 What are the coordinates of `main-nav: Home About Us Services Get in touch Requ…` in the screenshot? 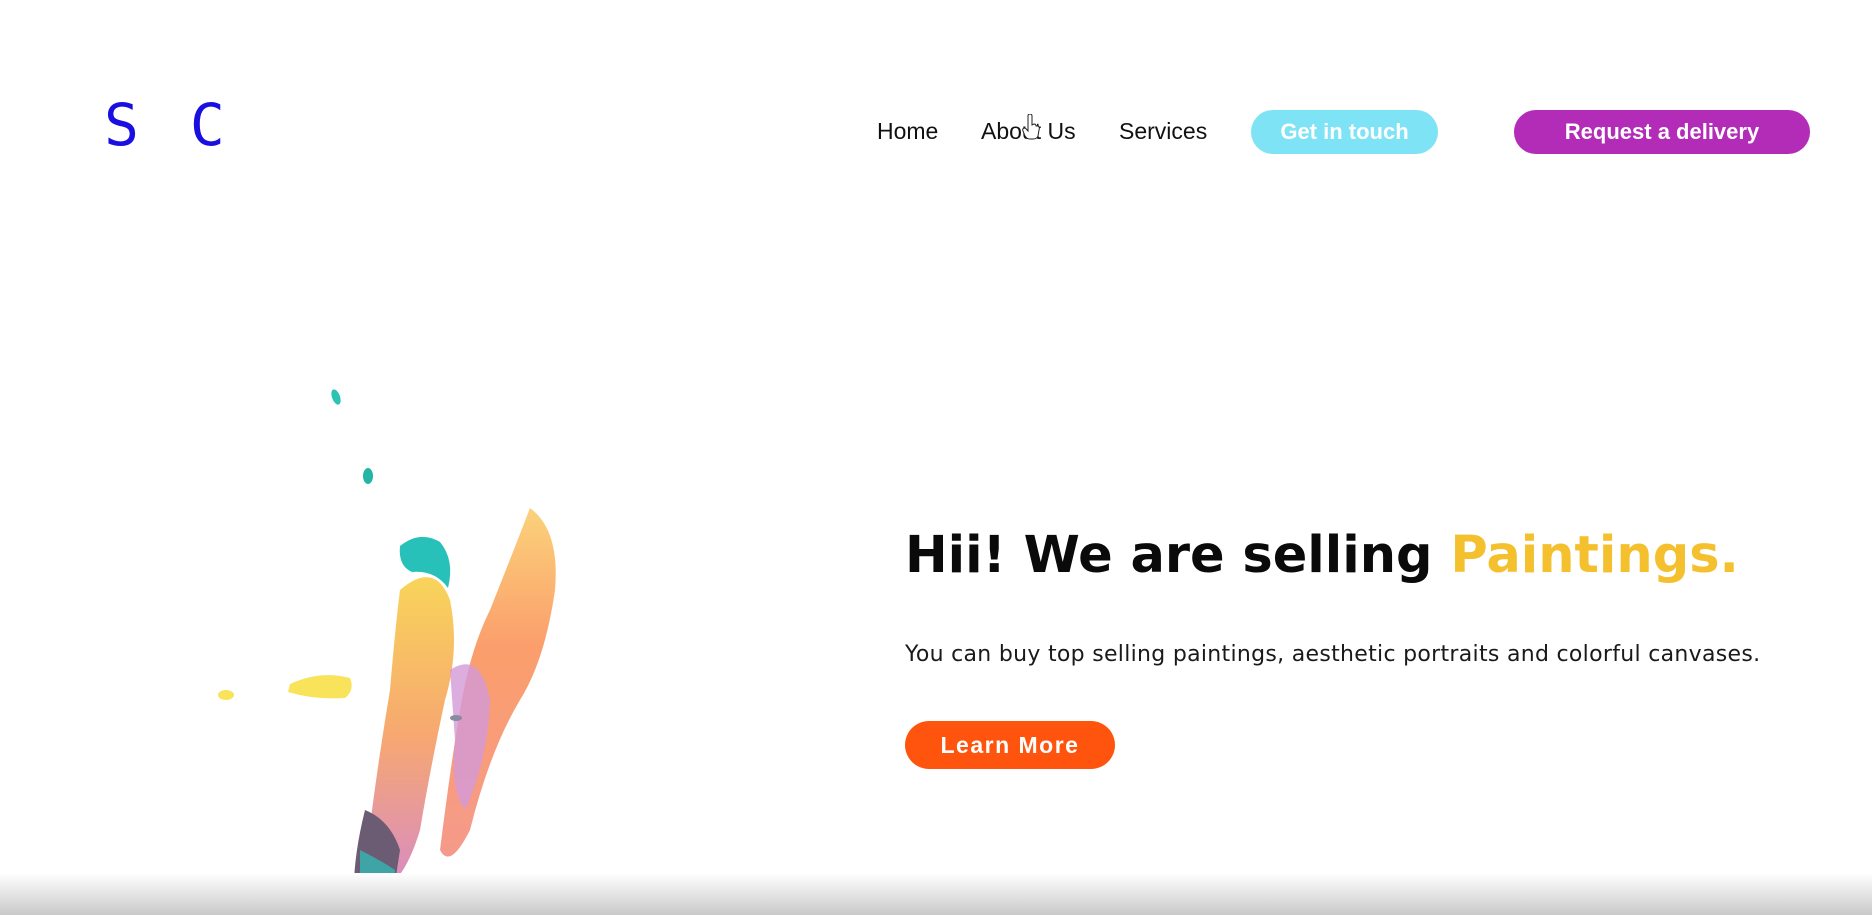 It's located at (936, 133).